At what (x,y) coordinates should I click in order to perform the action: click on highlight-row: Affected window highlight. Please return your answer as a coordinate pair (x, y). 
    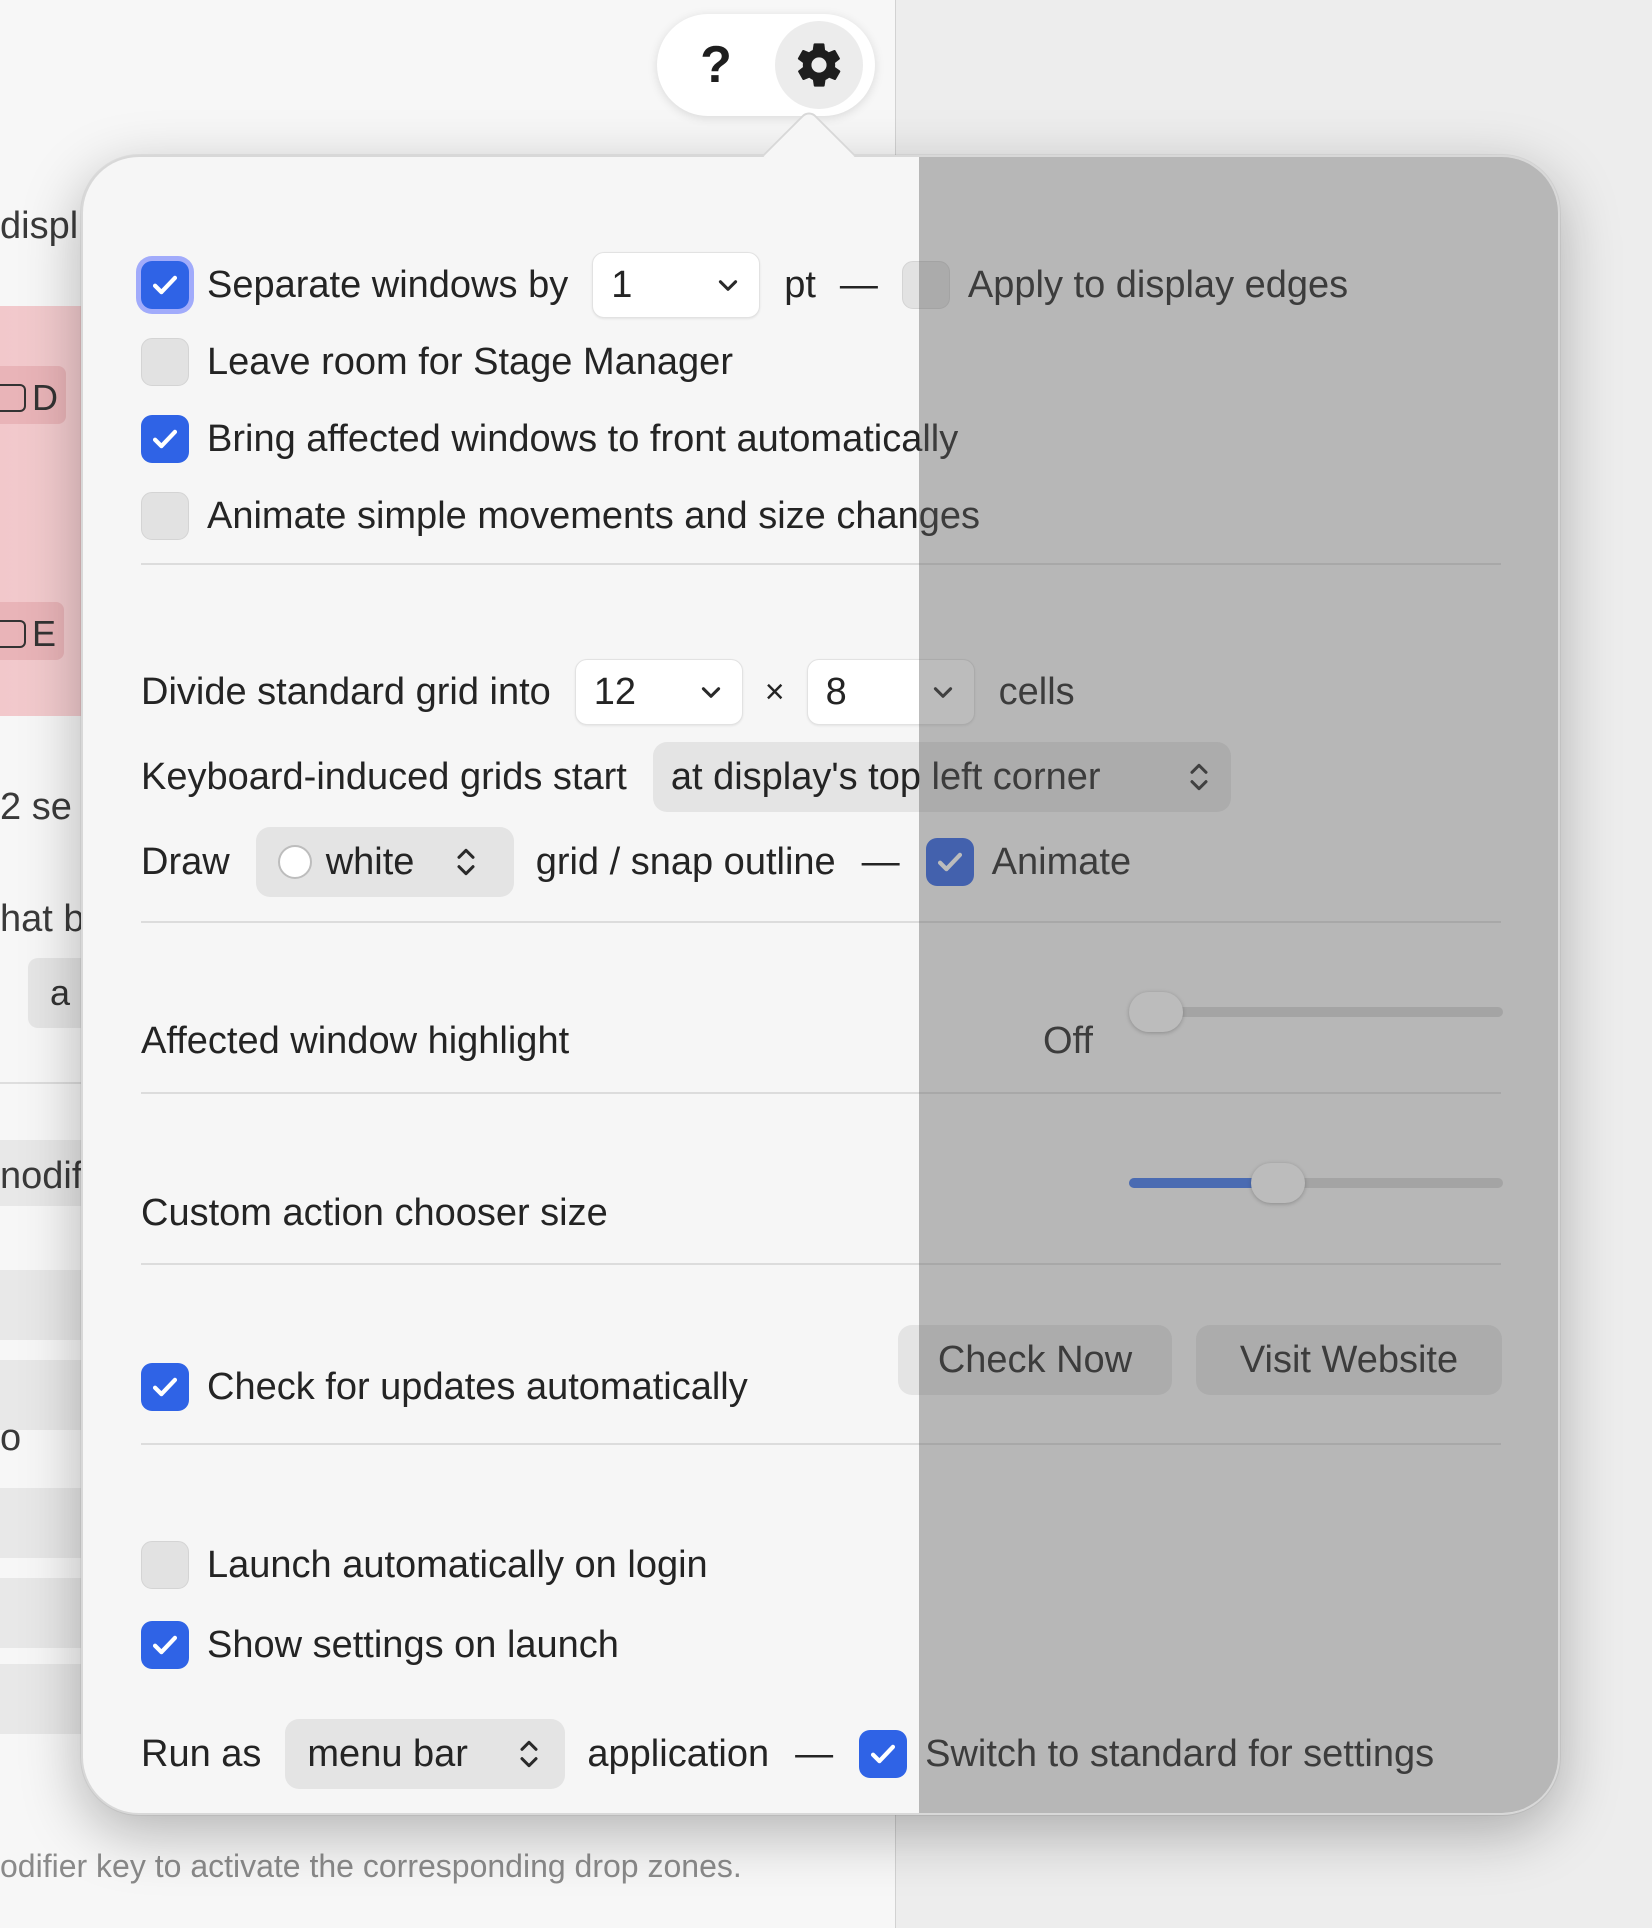
    Looking at the image, I should click on (355, 1041).